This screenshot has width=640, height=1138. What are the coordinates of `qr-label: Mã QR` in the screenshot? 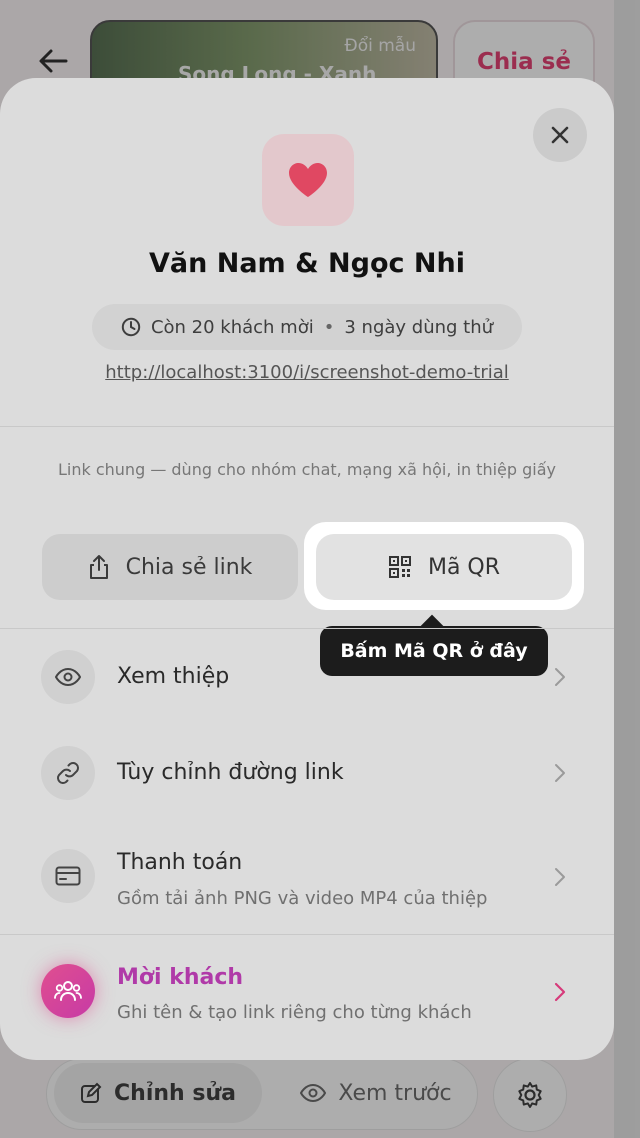 It's located at (464, 567).